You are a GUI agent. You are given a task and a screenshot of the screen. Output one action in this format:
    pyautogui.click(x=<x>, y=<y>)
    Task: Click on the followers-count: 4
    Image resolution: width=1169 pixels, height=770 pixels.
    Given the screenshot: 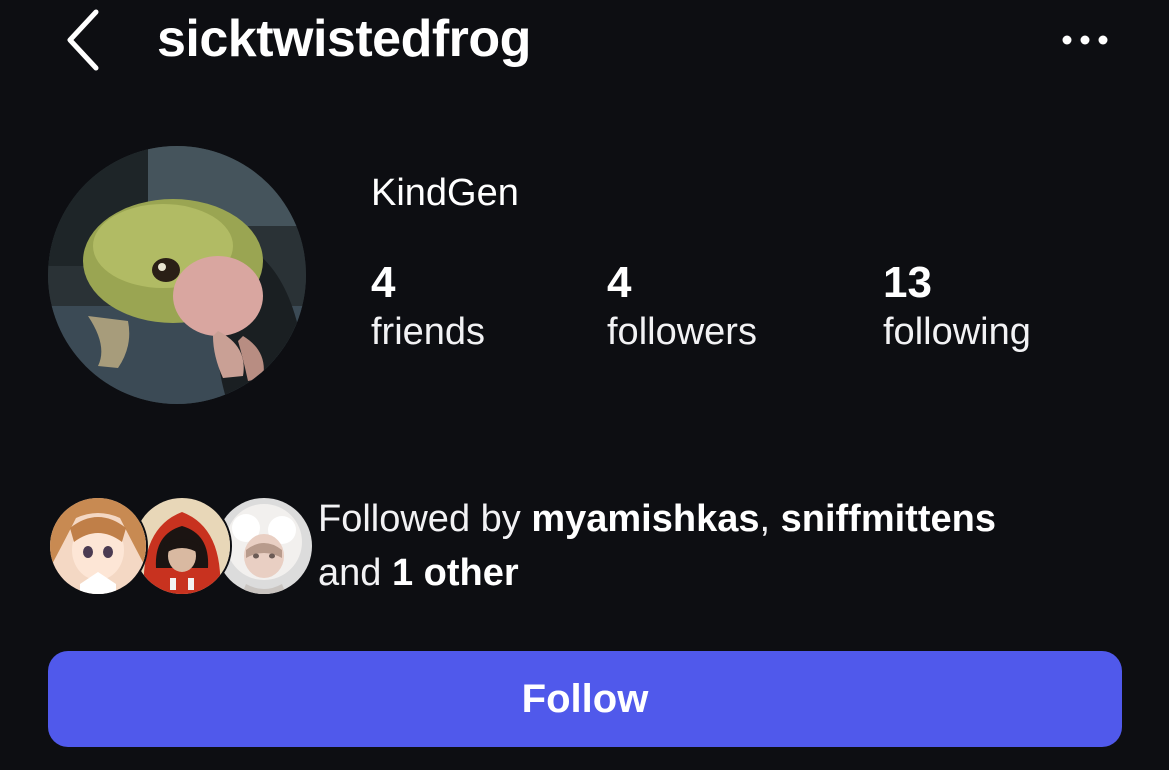 What is the action you would take?
    pyautogui.click(x=619, y=282)
    